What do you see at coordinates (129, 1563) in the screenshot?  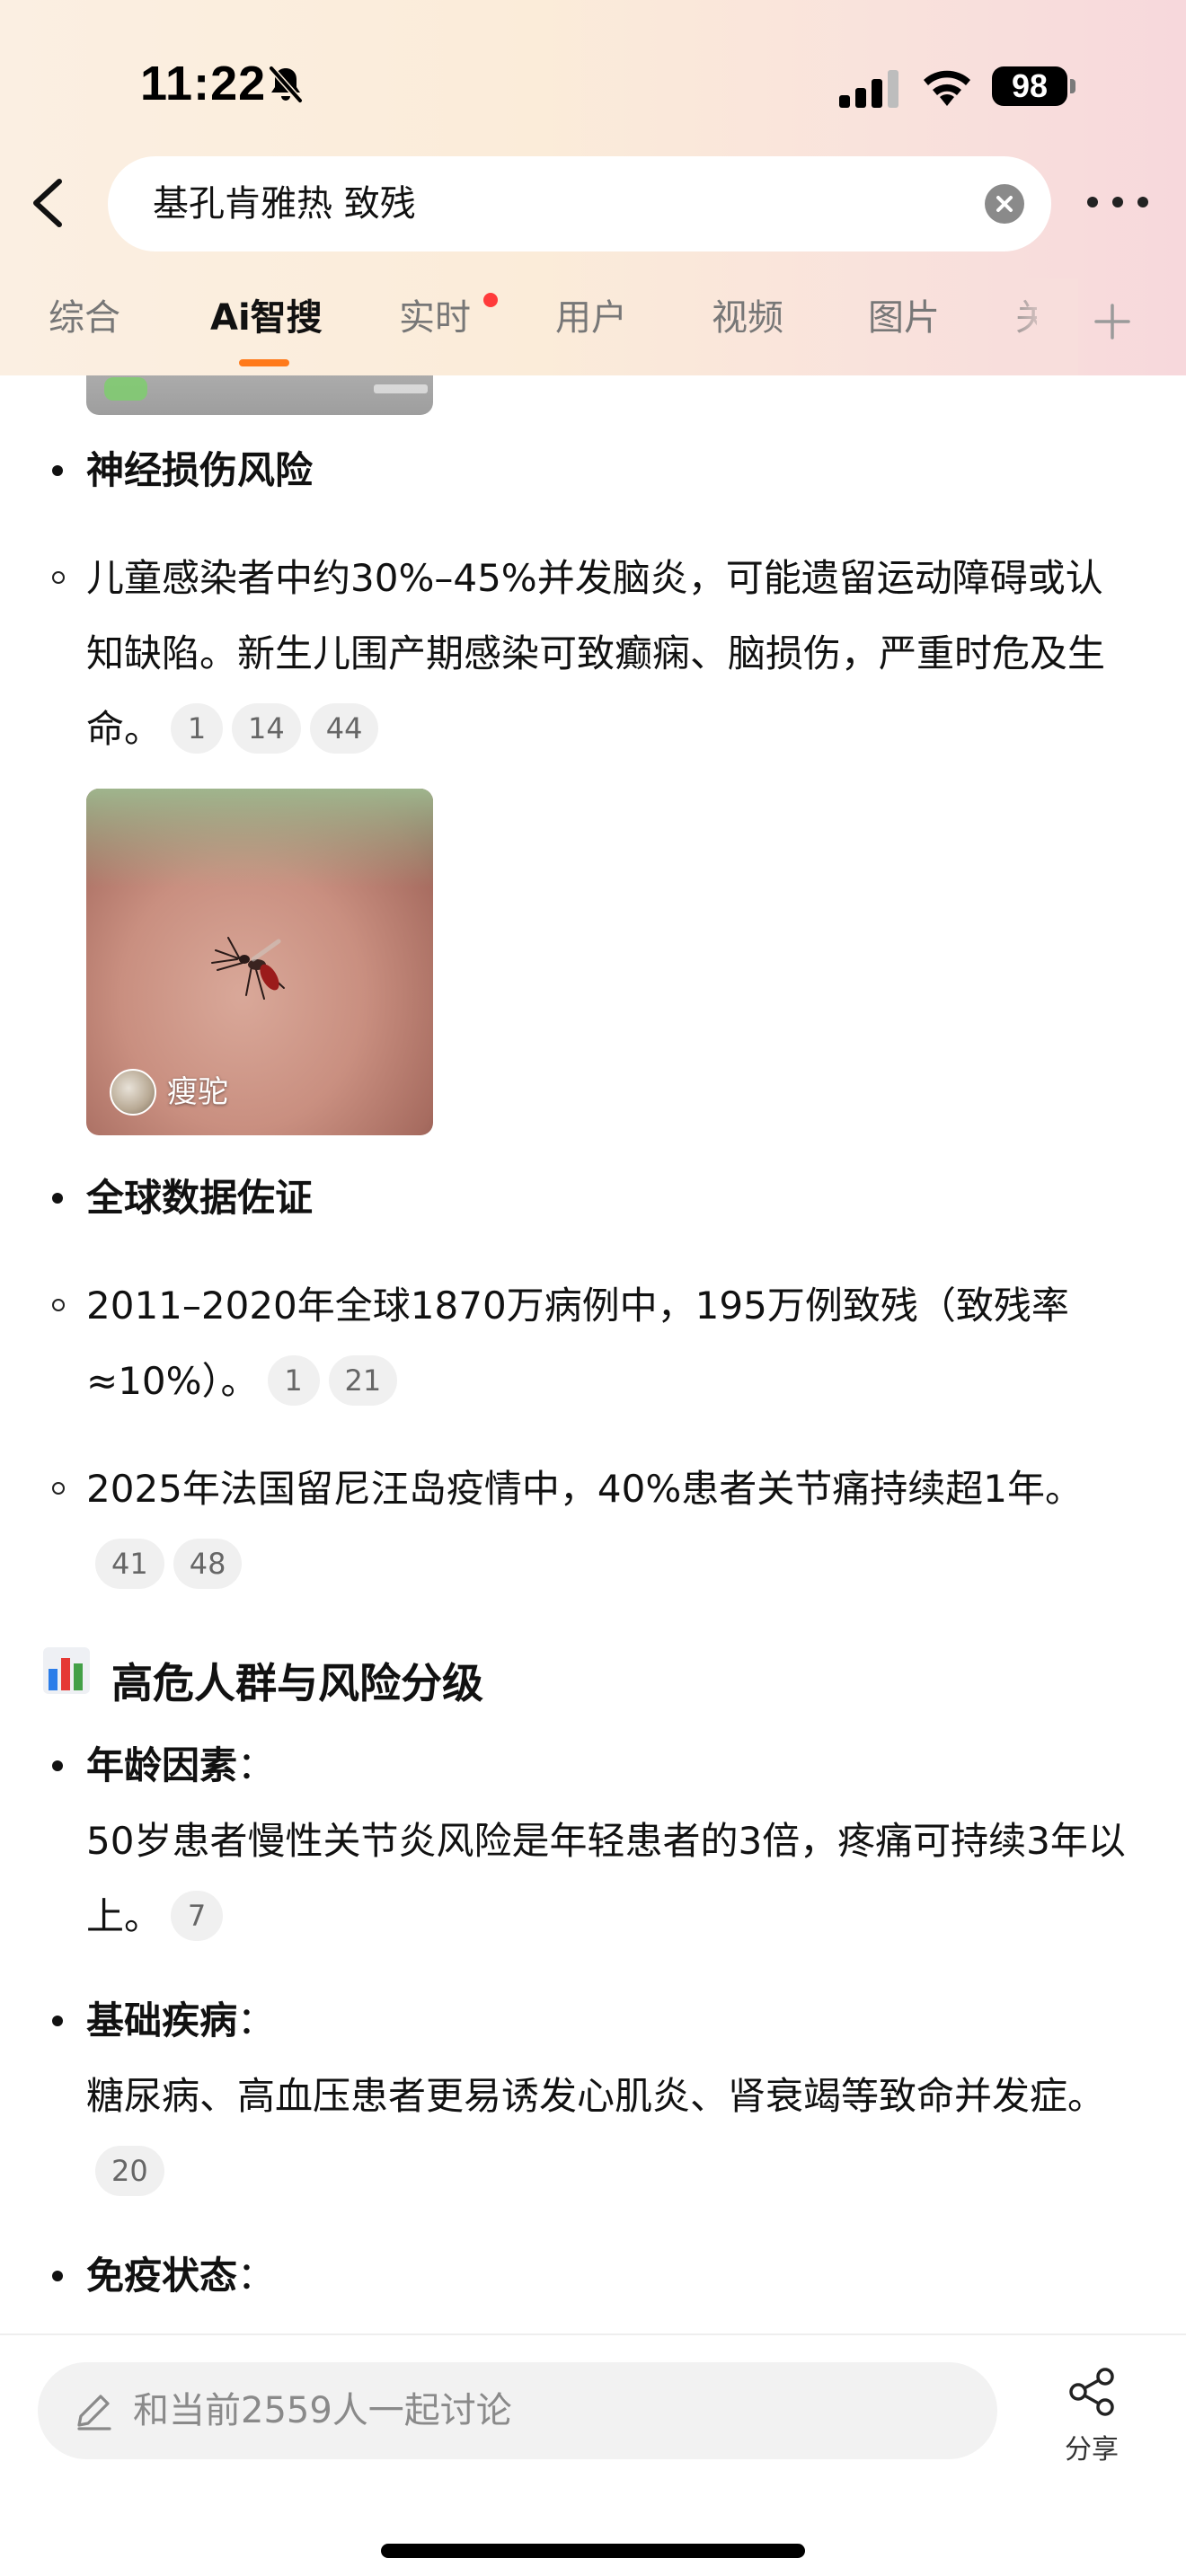 I see `citation-badge: 41` at bounding box center [129, 1563].